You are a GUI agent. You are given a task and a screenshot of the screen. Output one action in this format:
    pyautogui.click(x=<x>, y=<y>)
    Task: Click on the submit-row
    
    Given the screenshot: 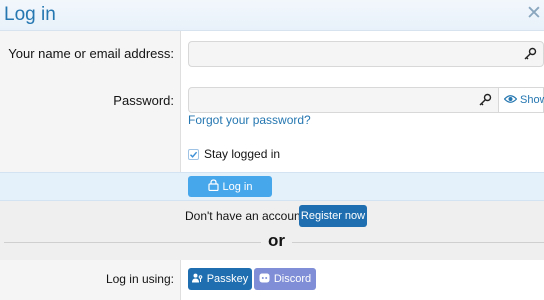 What is the action you would take?
    pyautogui.click(x=272, y=186)
    